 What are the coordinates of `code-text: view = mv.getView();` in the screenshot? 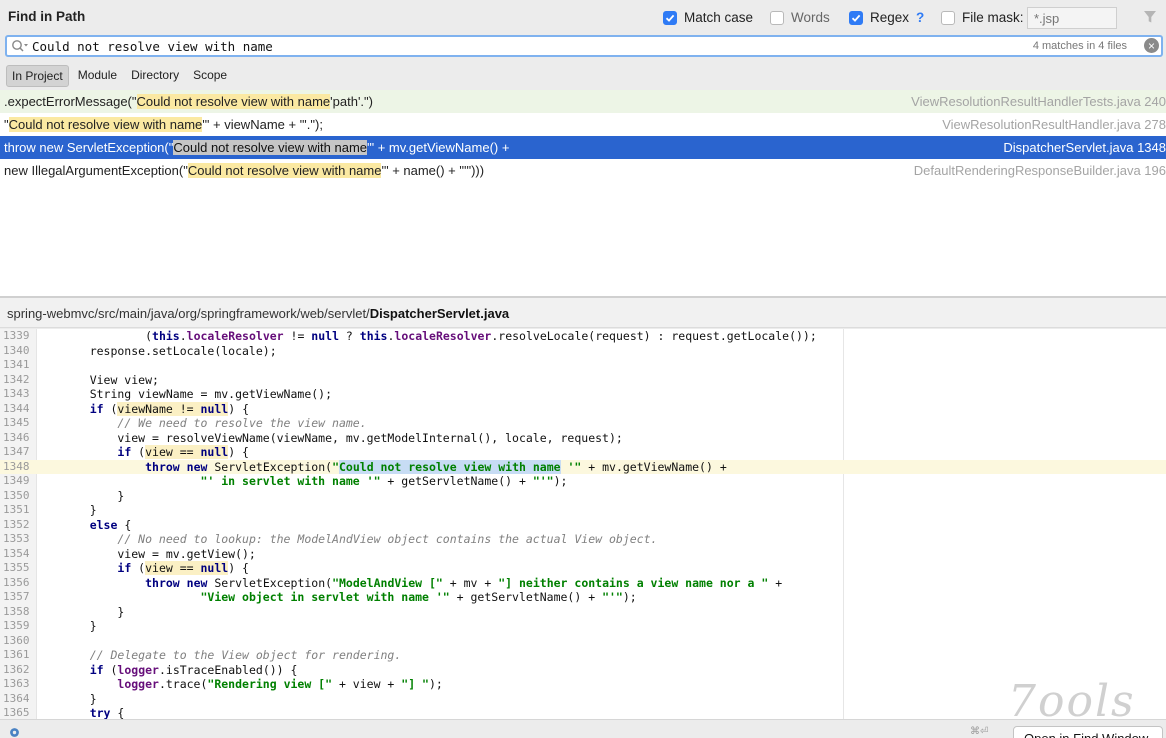 It's located at (159, 553).